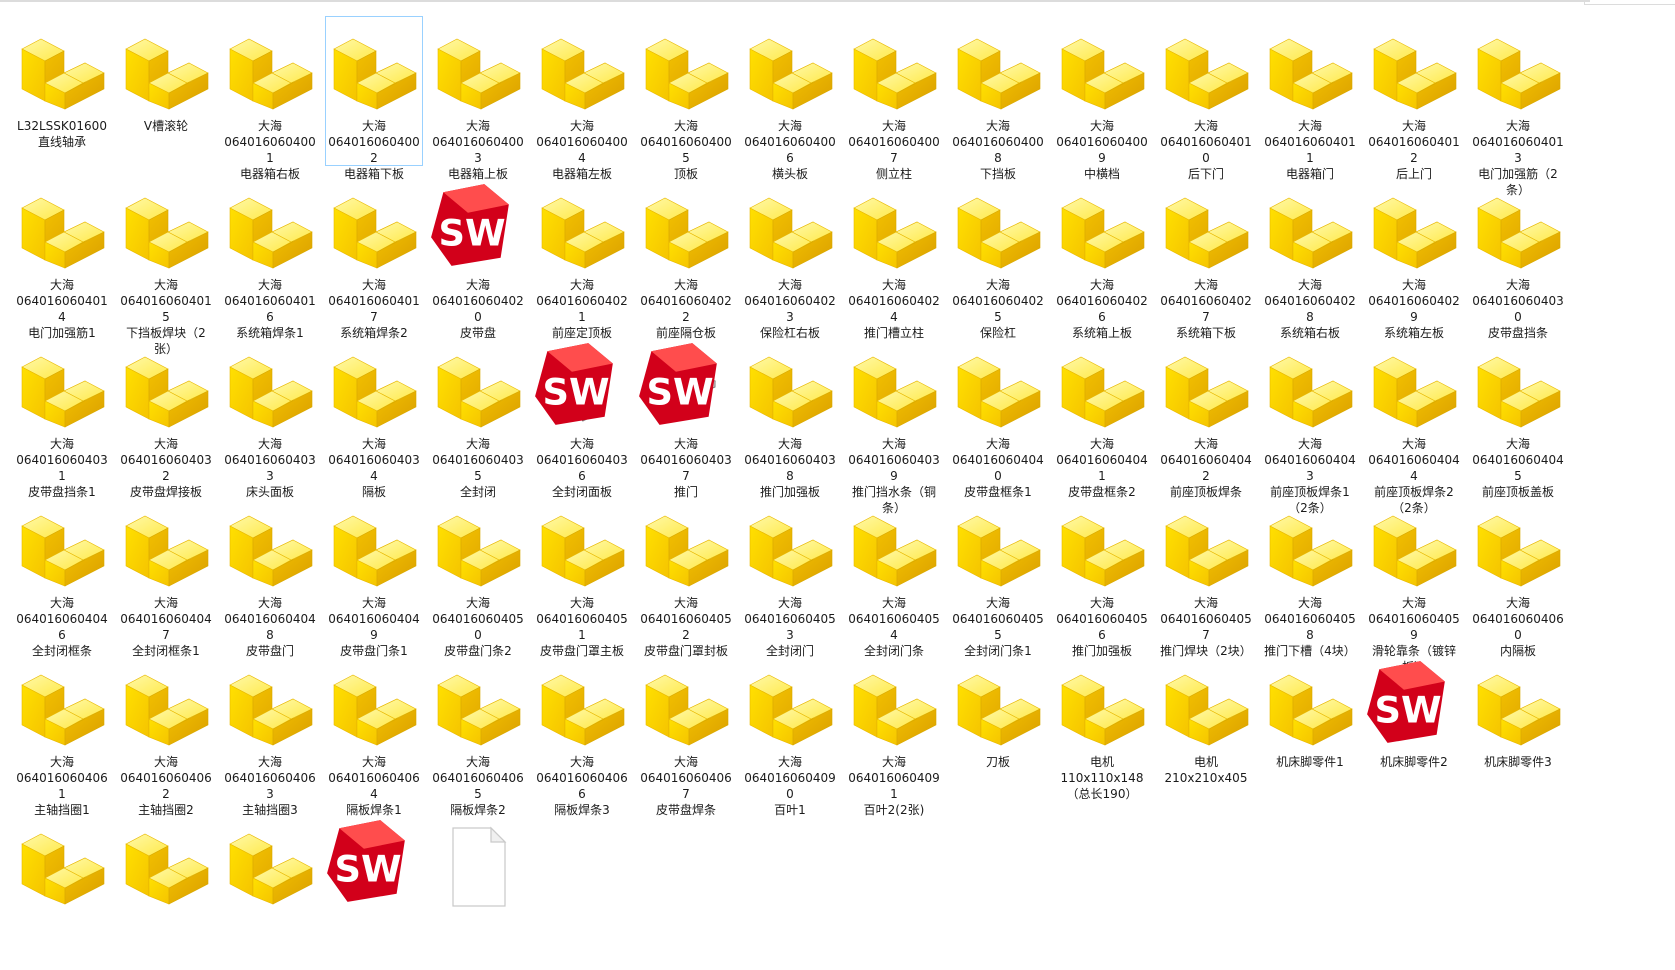  I want to click on file-item: 大海 0640160604031 皮带盘挡条1, so click(62, 416).